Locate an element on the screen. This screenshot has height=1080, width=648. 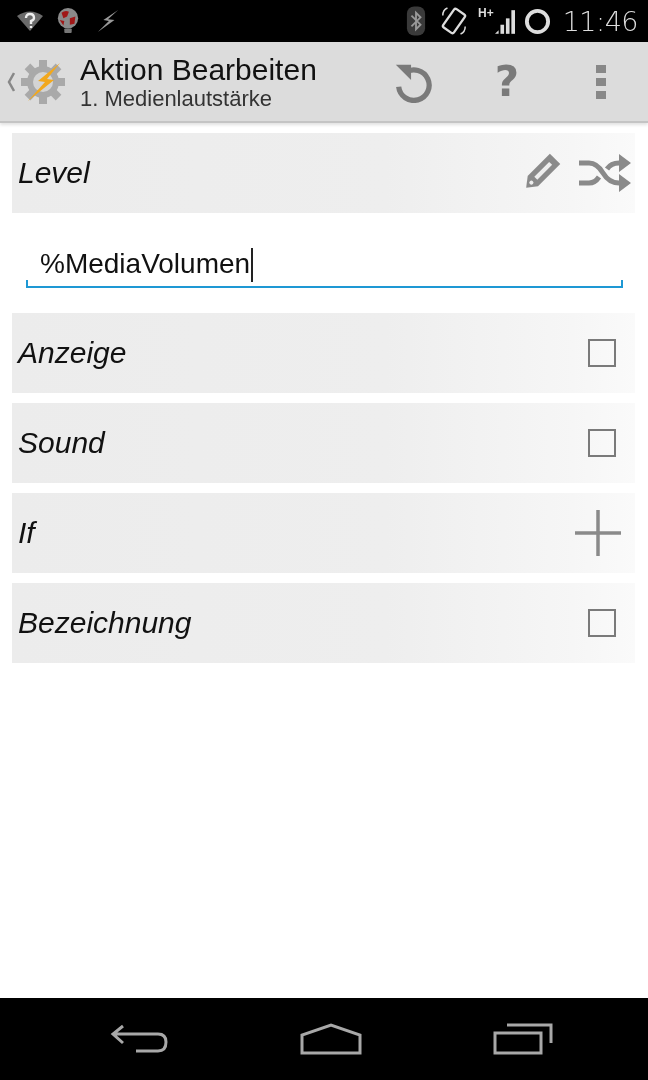
setting-row: Bezeichnung is located at coordinates (323, 623).